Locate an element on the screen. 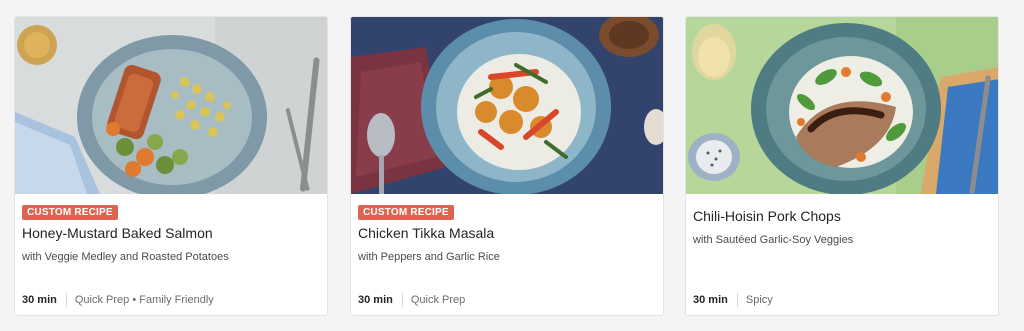  recipe-tags: Quick Prep is located at coordinates (438, 300).